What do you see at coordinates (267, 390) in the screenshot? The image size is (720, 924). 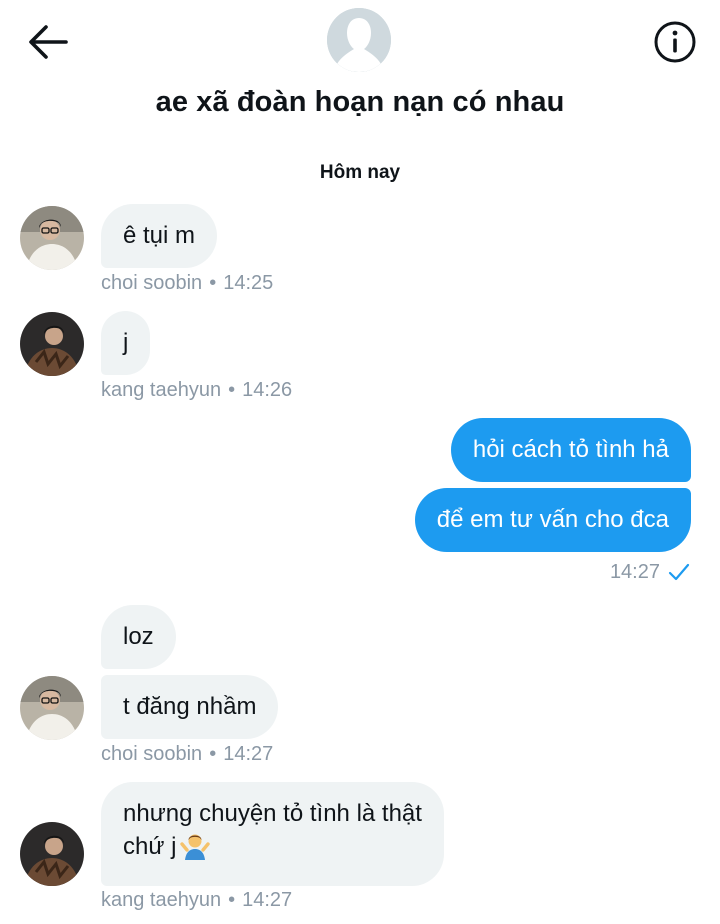 I see `message-time: 14:26` at bounding box center [267, 390].